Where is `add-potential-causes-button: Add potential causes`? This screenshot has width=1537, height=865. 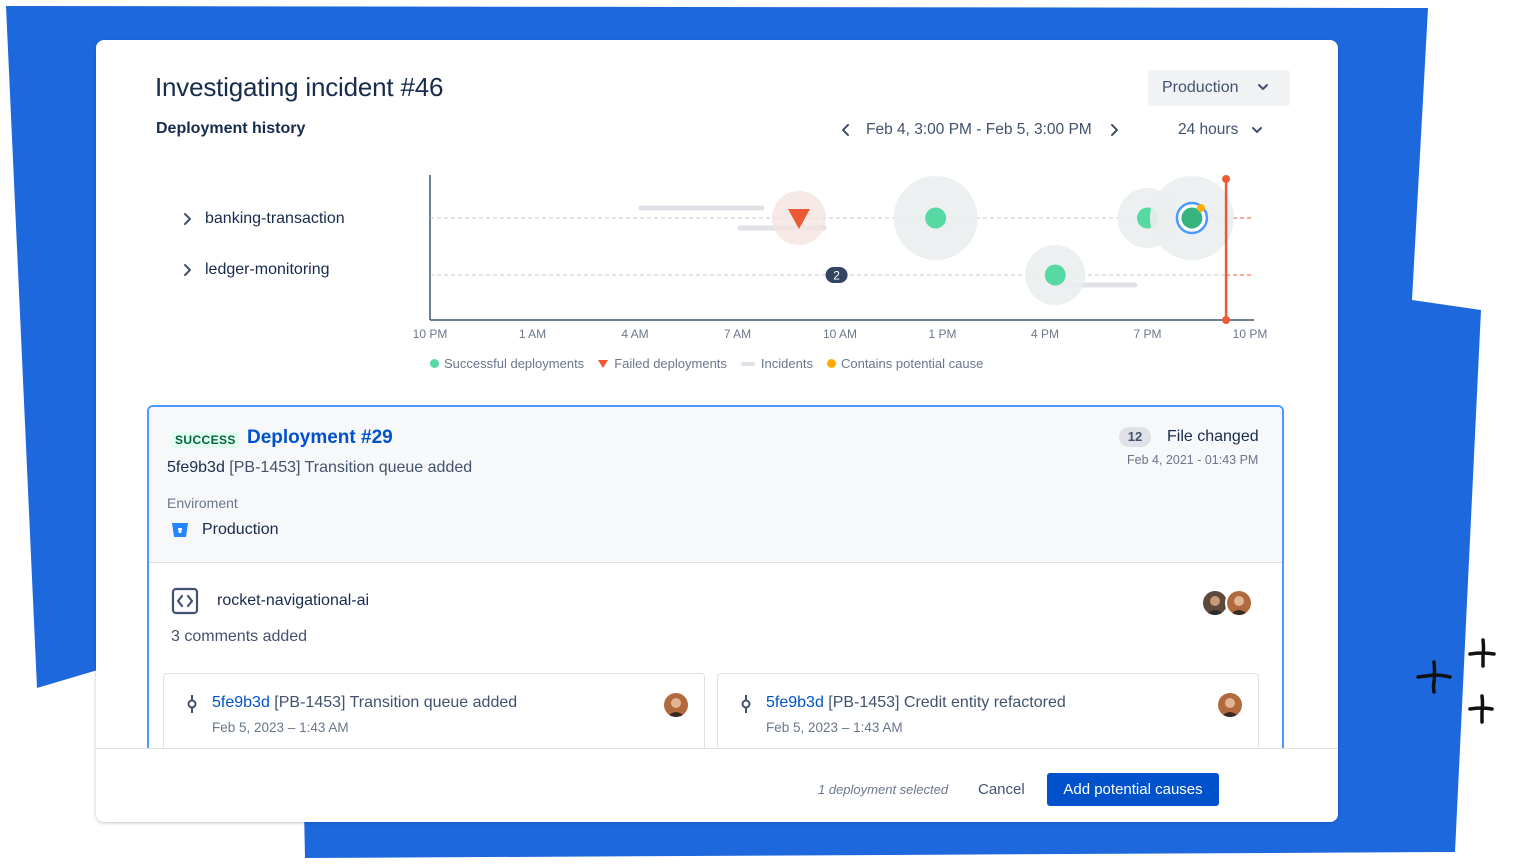 add-potential-causes-button: Add potential causes is located at coordinates (1133, 789).